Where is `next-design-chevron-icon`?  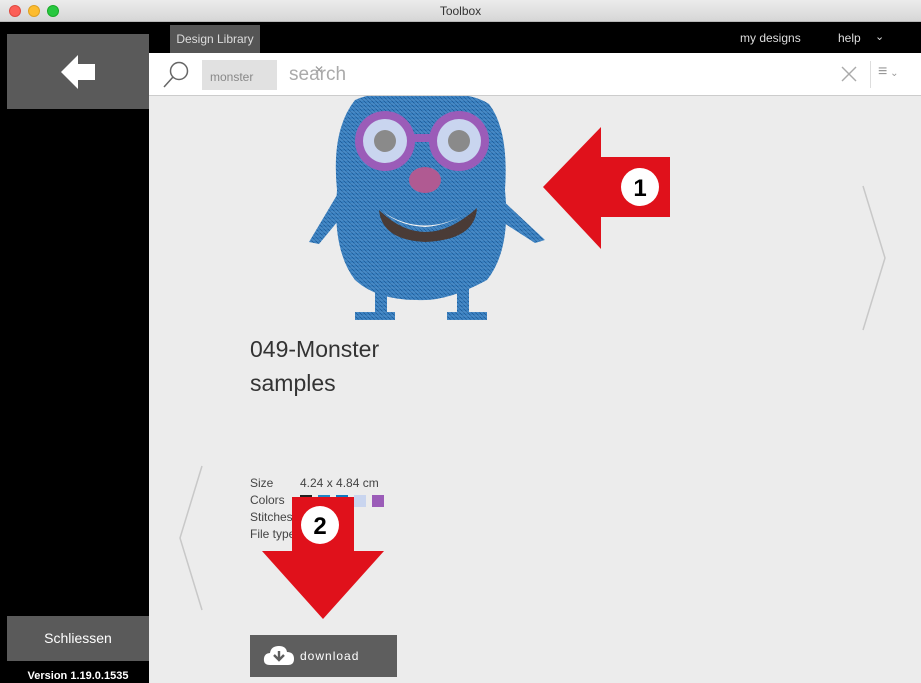
next-design-chevron-icon is located at coordinates (876, 258).